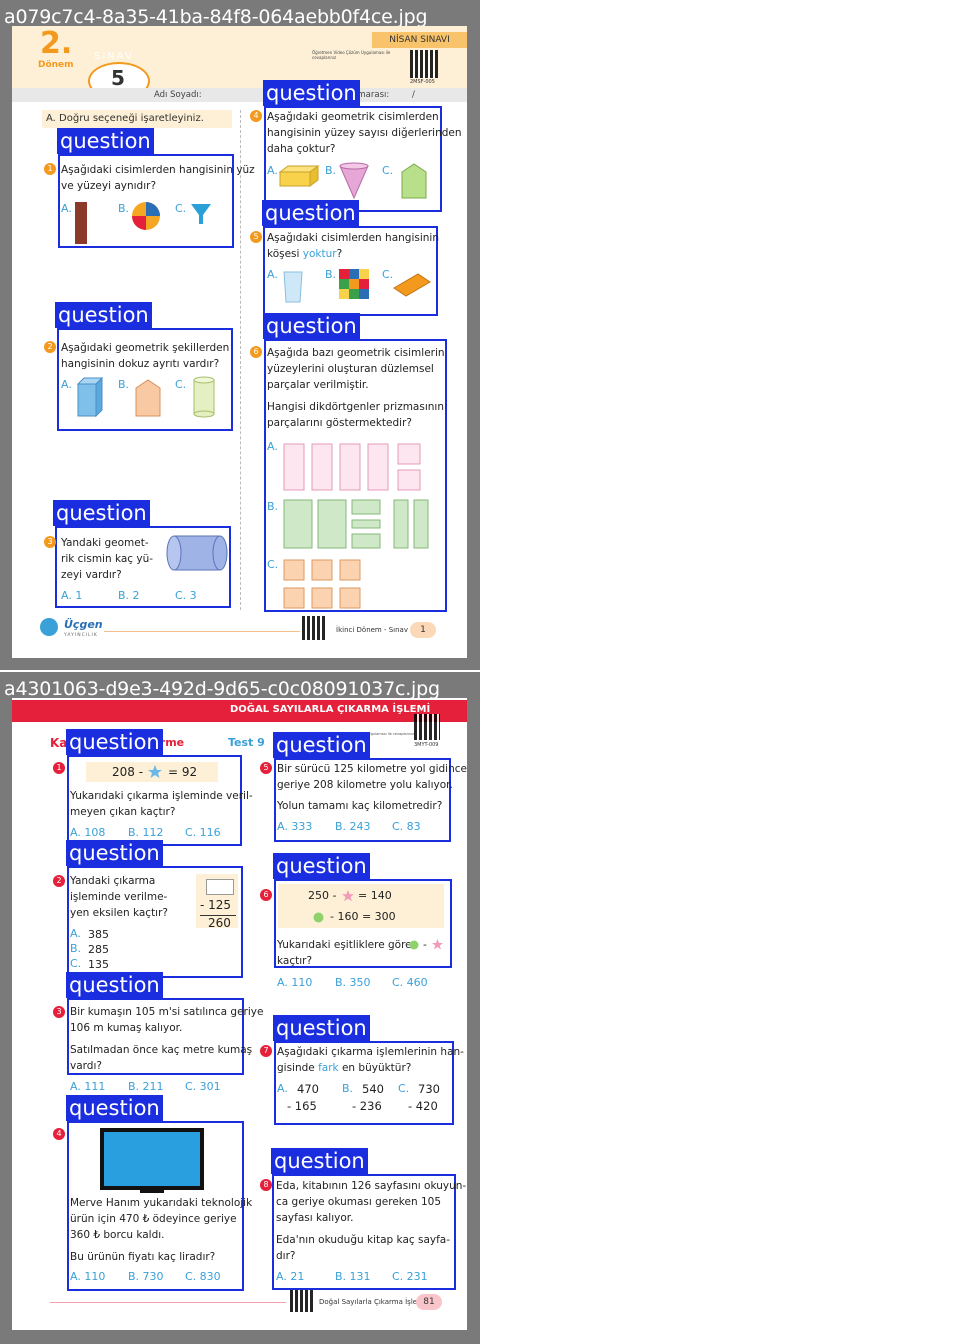 The image size is (960, 1344). Describe the element at coordinates (413, 95) in the screenshot. I see `number-slash: /` at that location.